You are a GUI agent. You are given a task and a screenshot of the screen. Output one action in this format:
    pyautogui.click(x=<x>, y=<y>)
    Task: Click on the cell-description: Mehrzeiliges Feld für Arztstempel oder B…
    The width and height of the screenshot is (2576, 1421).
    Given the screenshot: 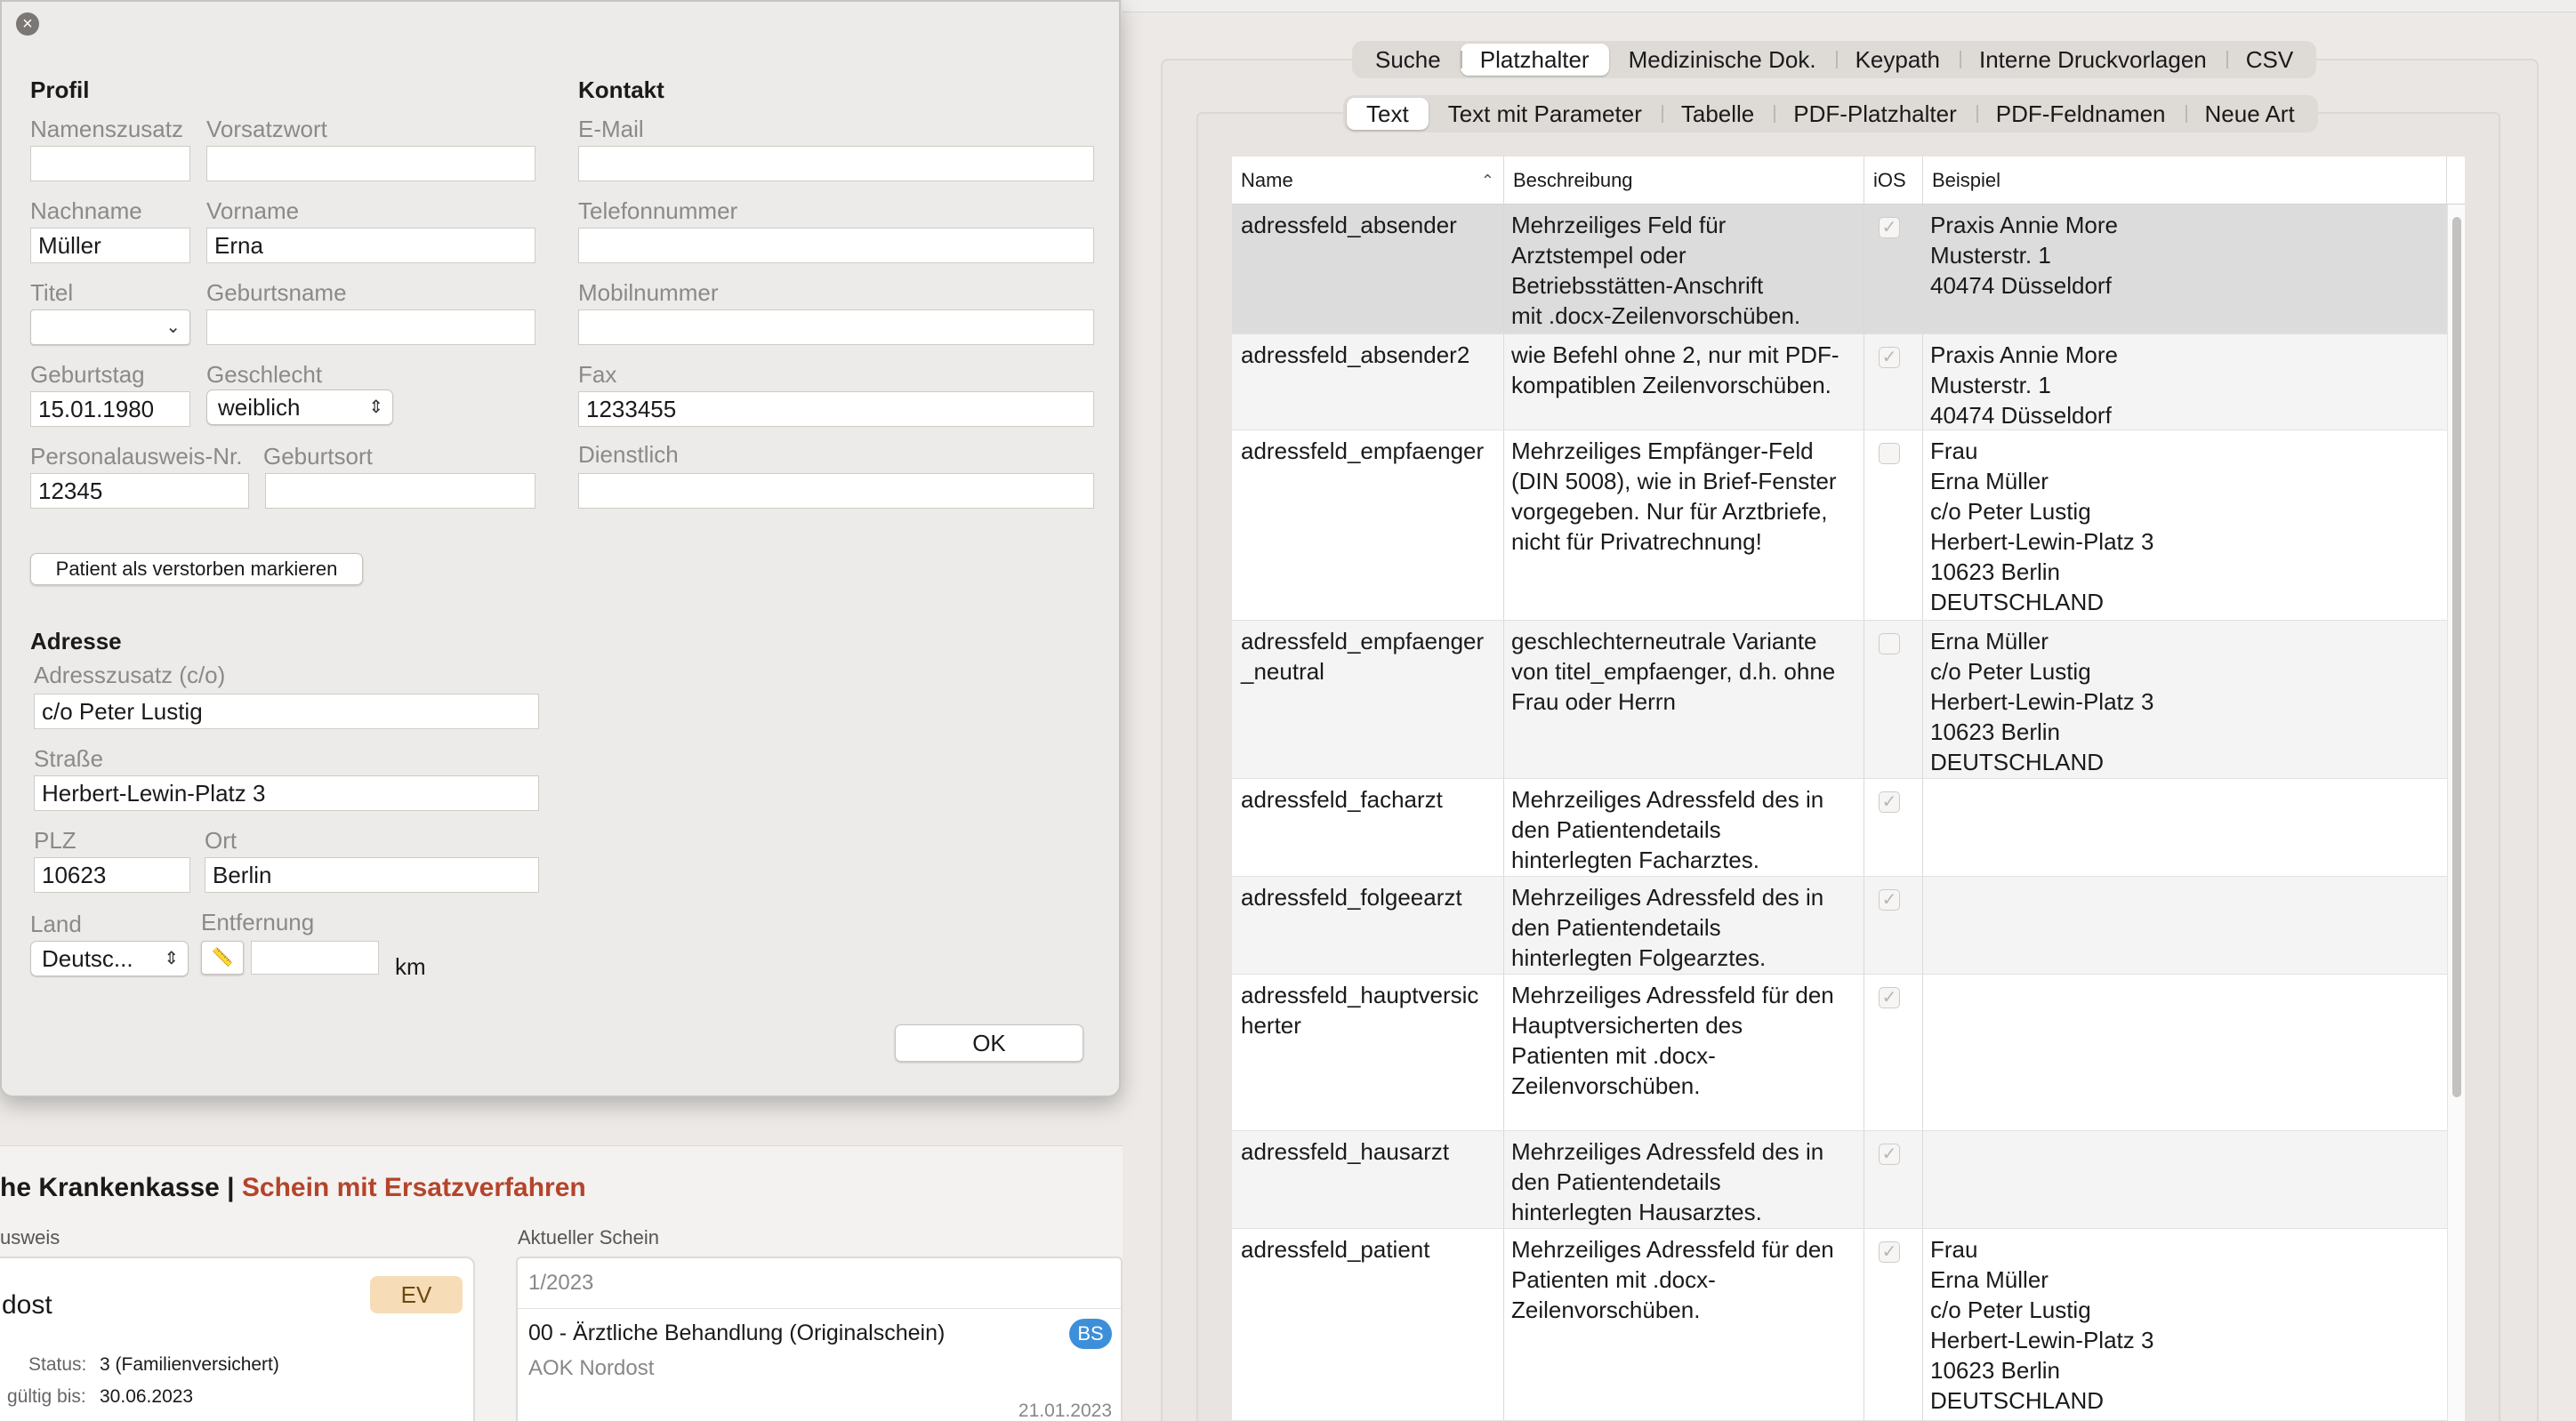 What is the action you would take?
    pyautogui.click(x=1684, y=269)
    